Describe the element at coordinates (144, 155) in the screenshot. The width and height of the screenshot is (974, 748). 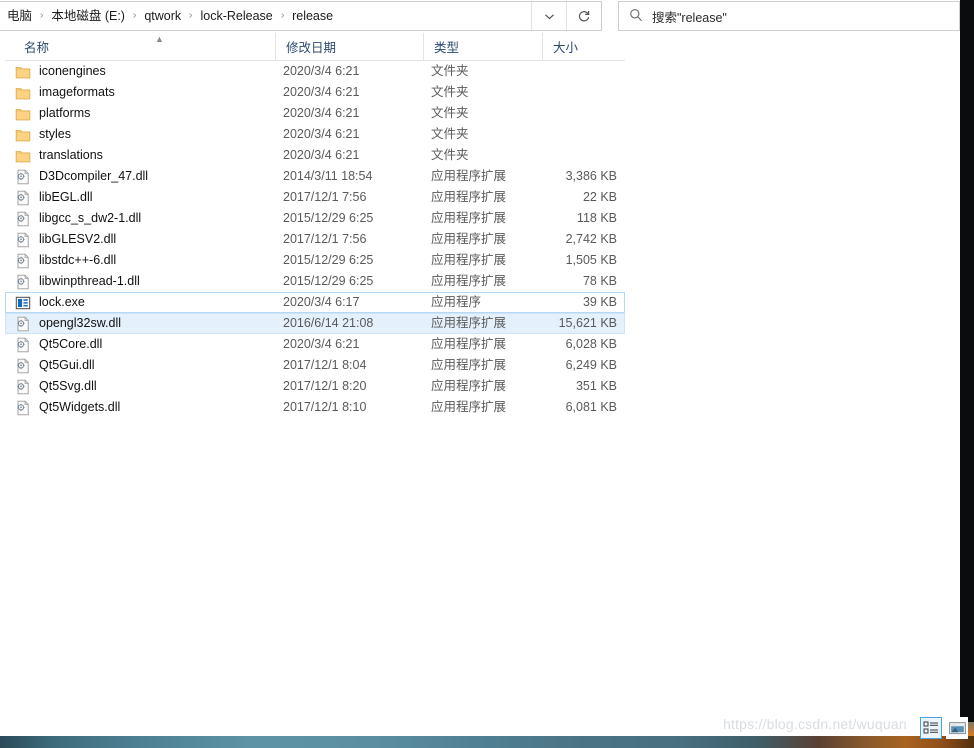
I see `file-name-cell: translations` at that location.